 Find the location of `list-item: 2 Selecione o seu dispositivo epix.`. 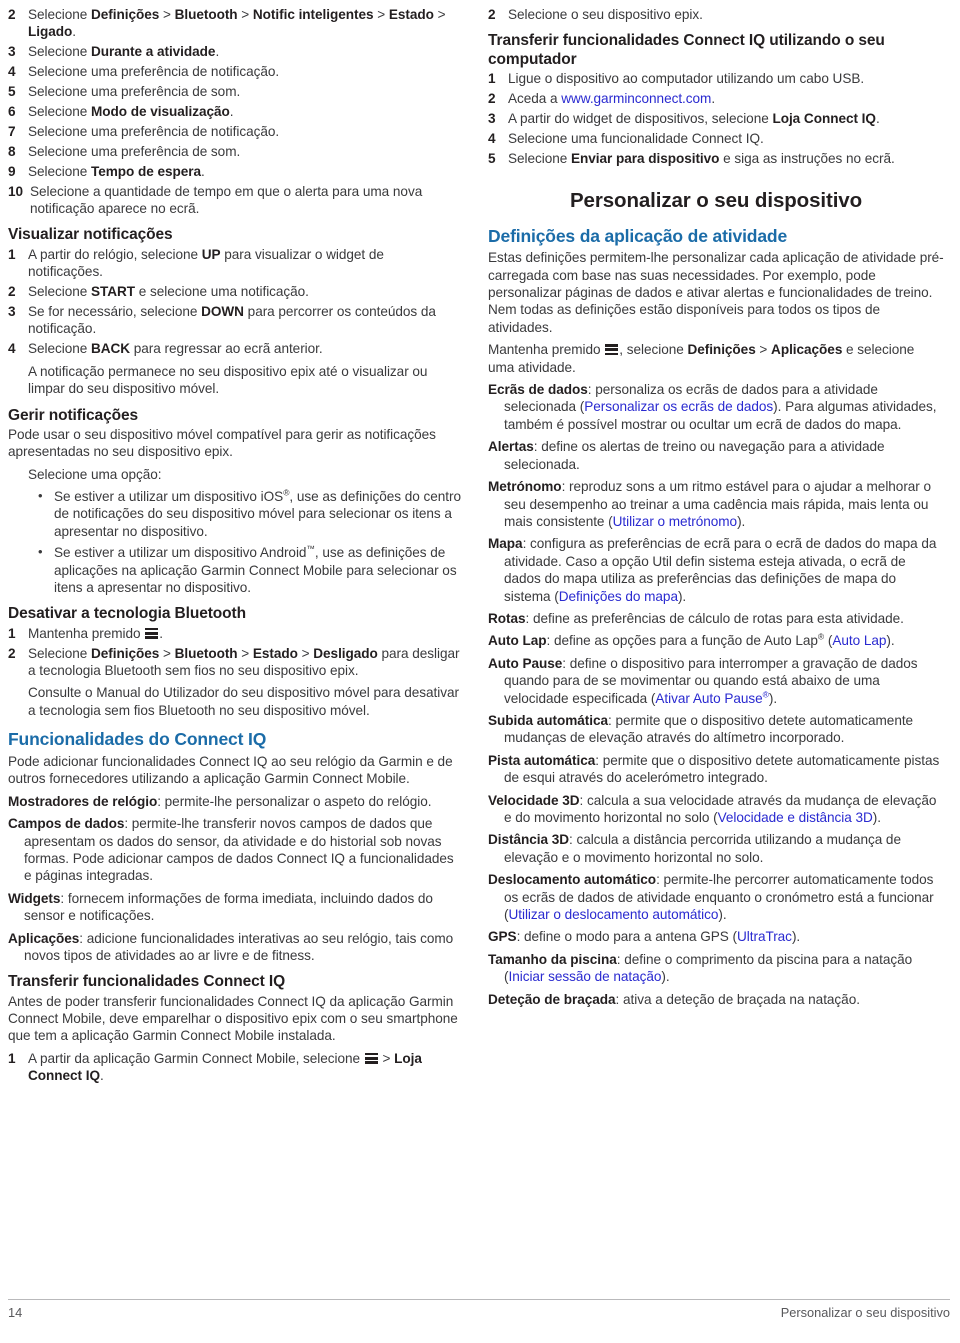

list-item: 2 Selecione o seu dispositivo epix. is located at coordinates (716, 14).